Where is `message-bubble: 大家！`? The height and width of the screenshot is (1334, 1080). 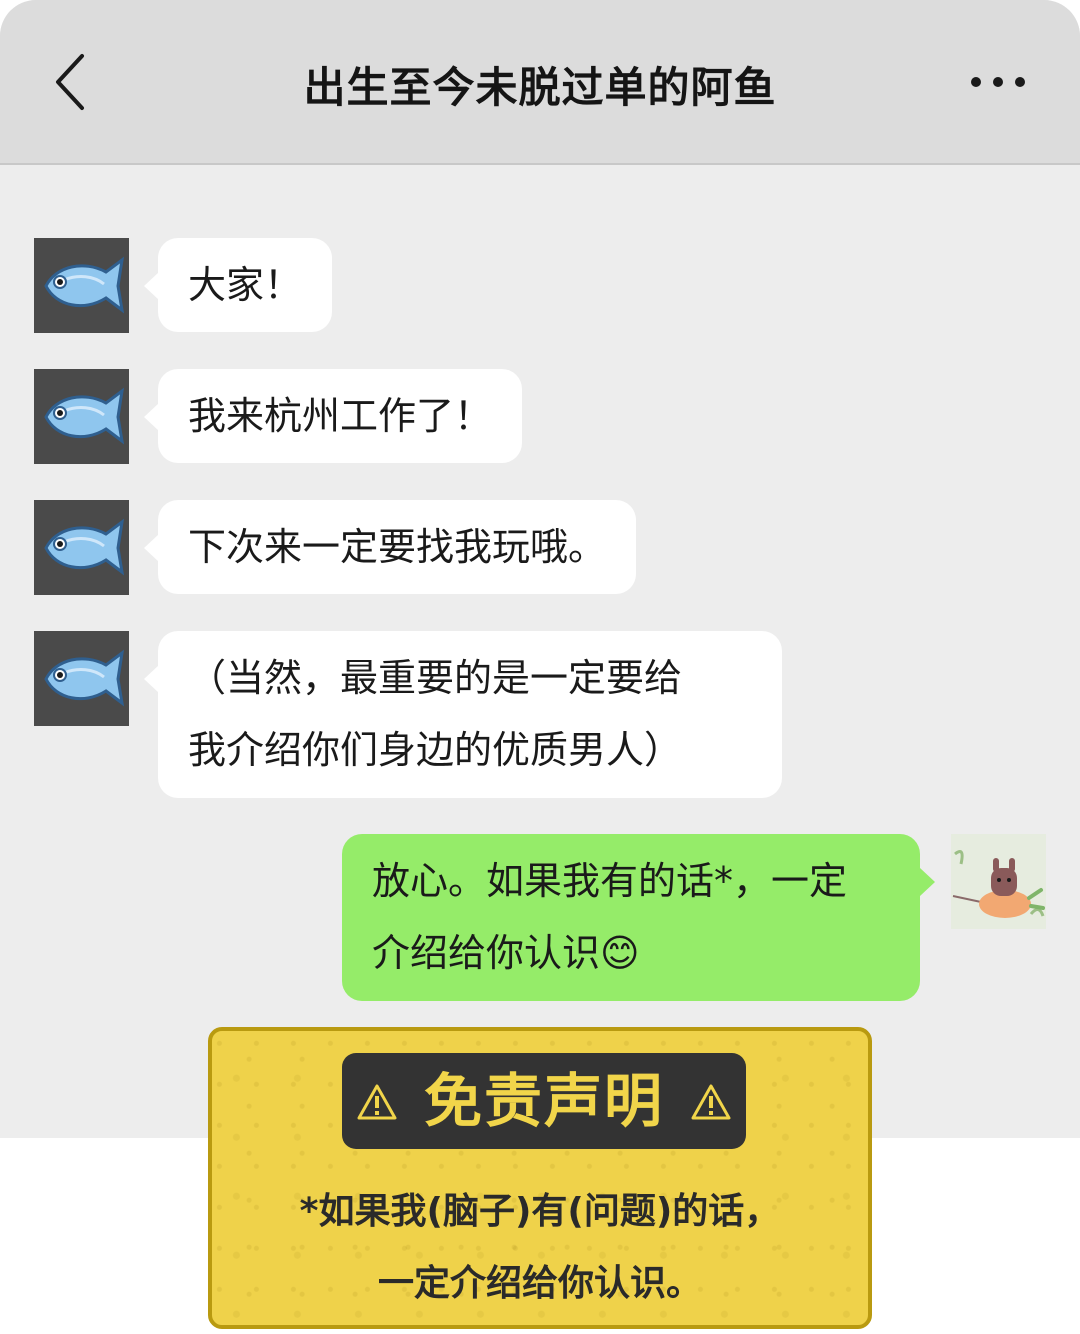
message-bubble: 大家！ is located at coordinates (238, 285).